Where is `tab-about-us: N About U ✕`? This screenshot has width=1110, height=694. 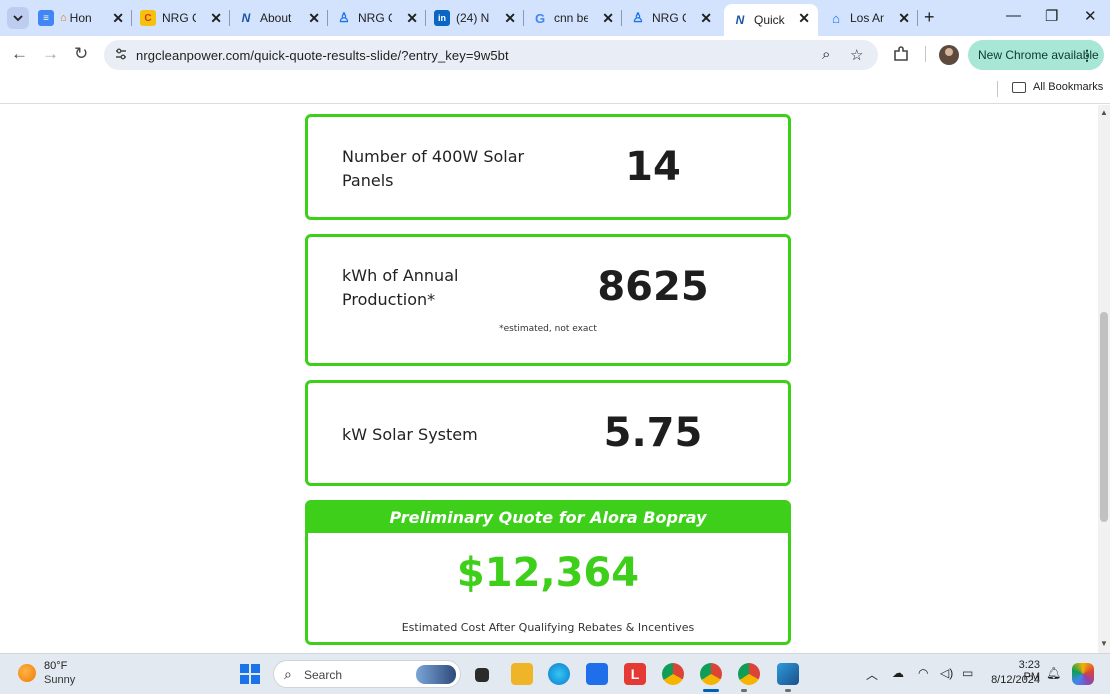
tab-about-us: N About U ✕ is located at coordinates (283, 18).